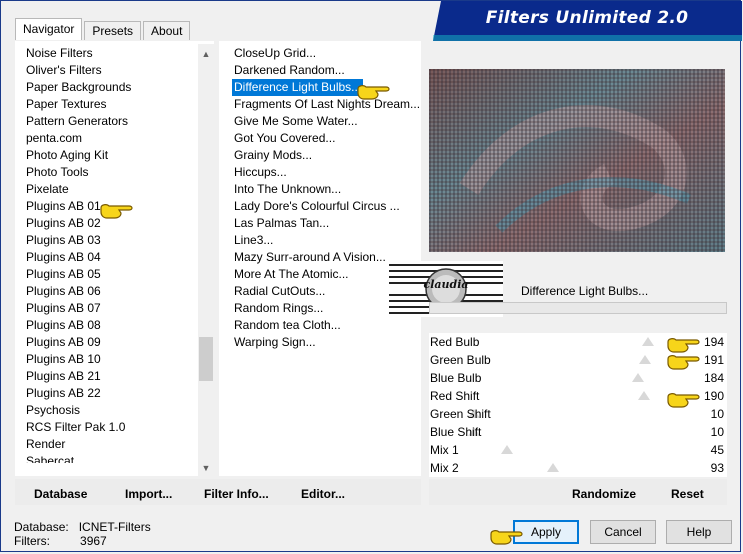 The height and width of the screenshot is (554, 743). Describe the element at coordinates (63, 393) in the screenshot. I see `category-item: Plugins AB 22` at that location.